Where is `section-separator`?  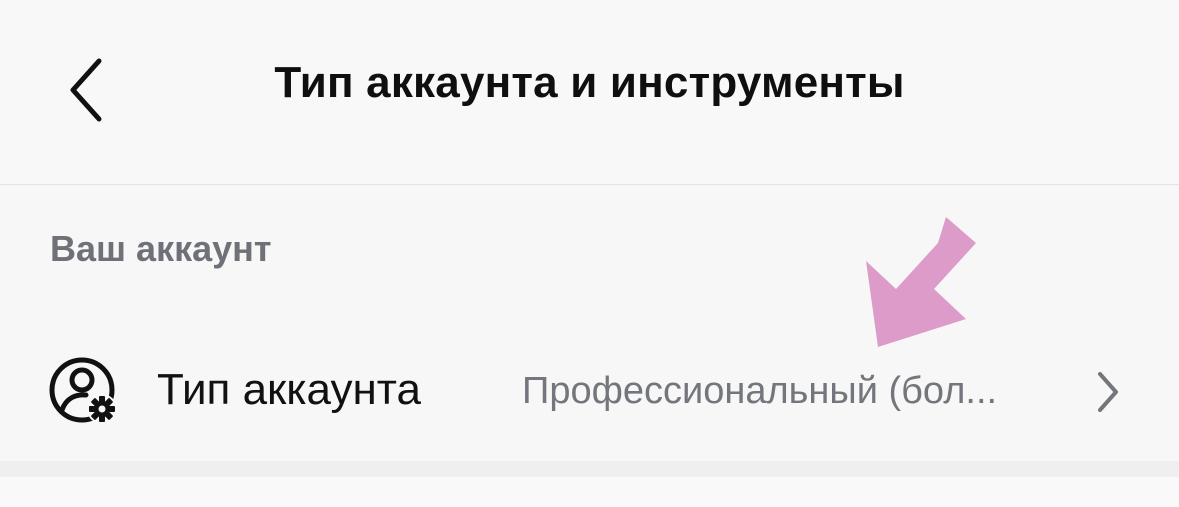
section-separator is located at coordinates (589, 469).